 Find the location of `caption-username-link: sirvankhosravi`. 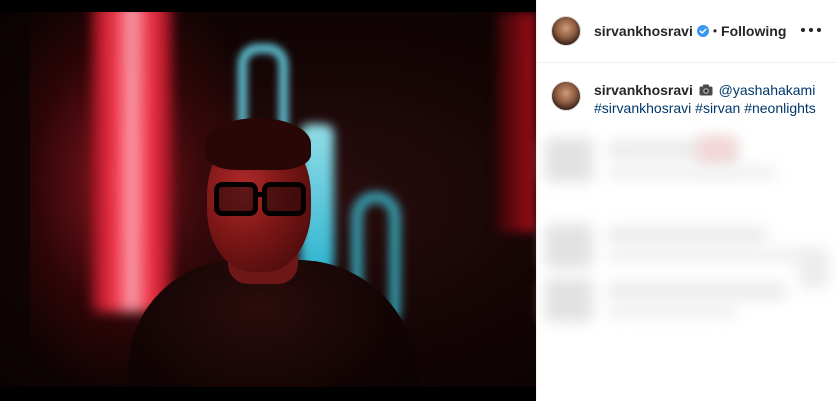

caption-username-link: sirvankhosravi is located at coordinates (643, 90).